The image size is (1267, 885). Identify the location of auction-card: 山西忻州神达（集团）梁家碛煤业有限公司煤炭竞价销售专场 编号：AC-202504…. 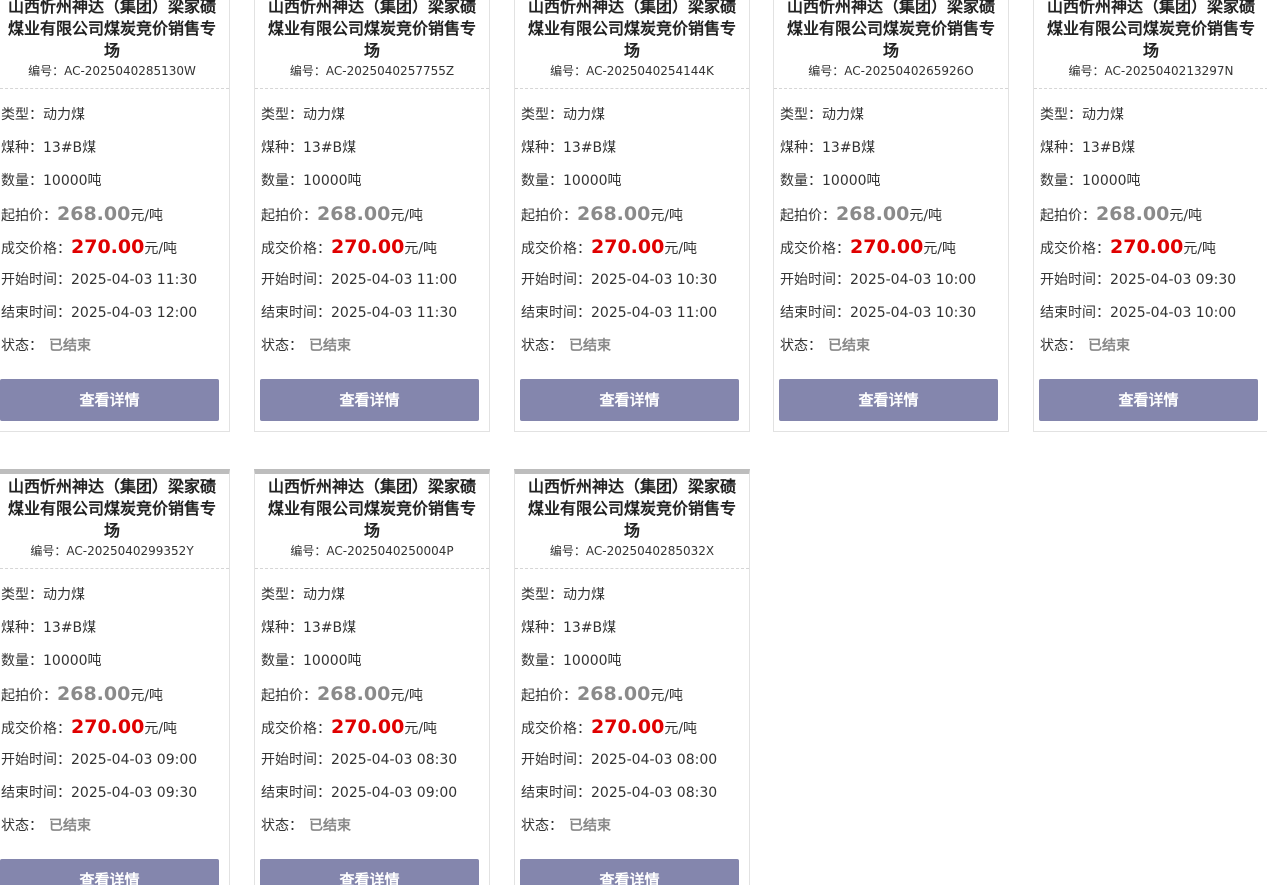
(372, 677).